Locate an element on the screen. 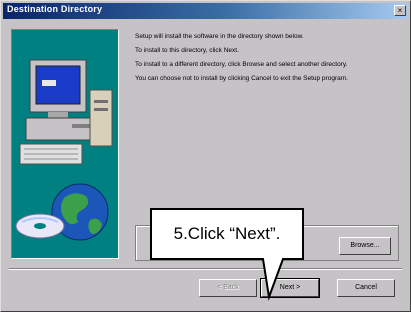  cancel-button: Cancel is located at coordinates (366, 288).